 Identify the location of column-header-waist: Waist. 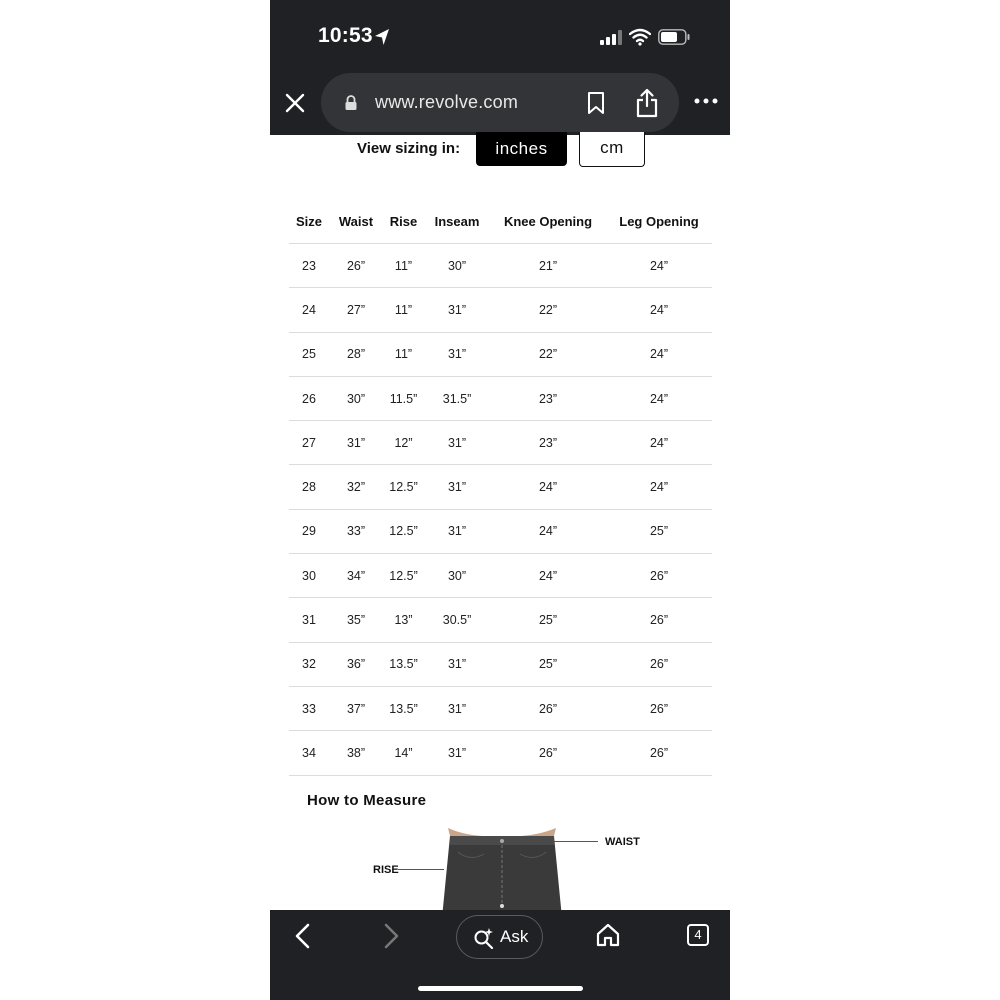
(356, 222).